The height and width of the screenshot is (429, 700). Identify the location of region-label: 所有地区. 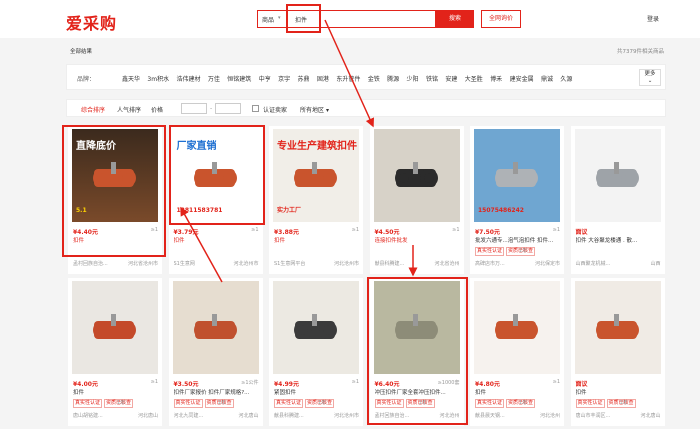
(312, 110).